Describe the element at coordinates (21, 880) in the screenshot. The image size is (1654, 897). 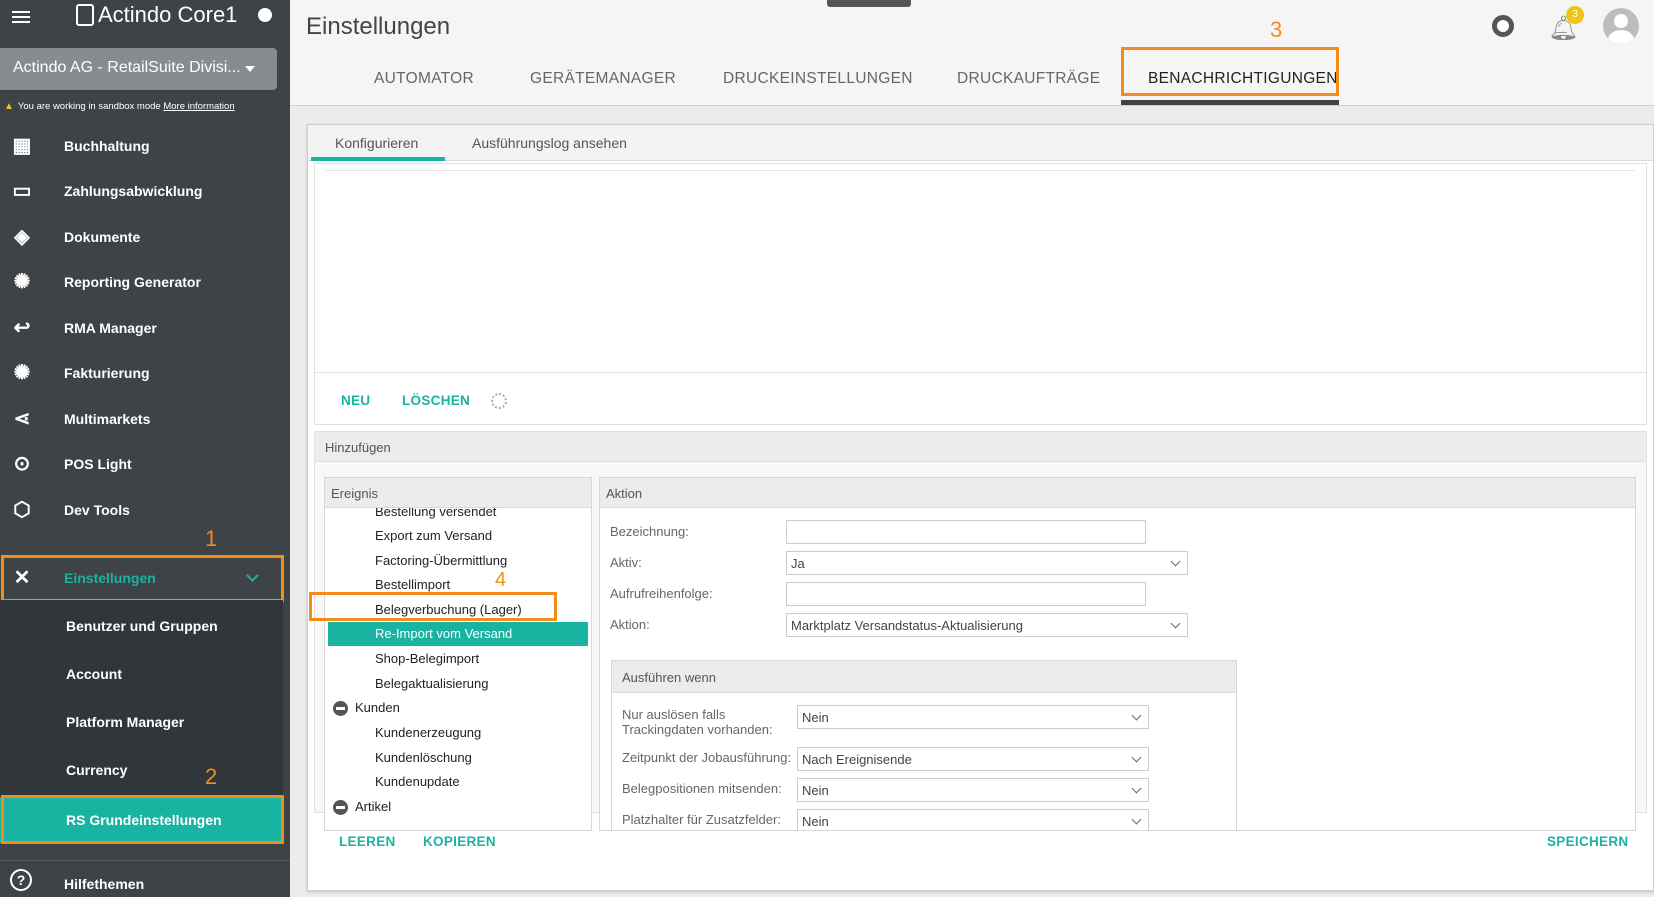
I see `help-icon: ?` at that location.